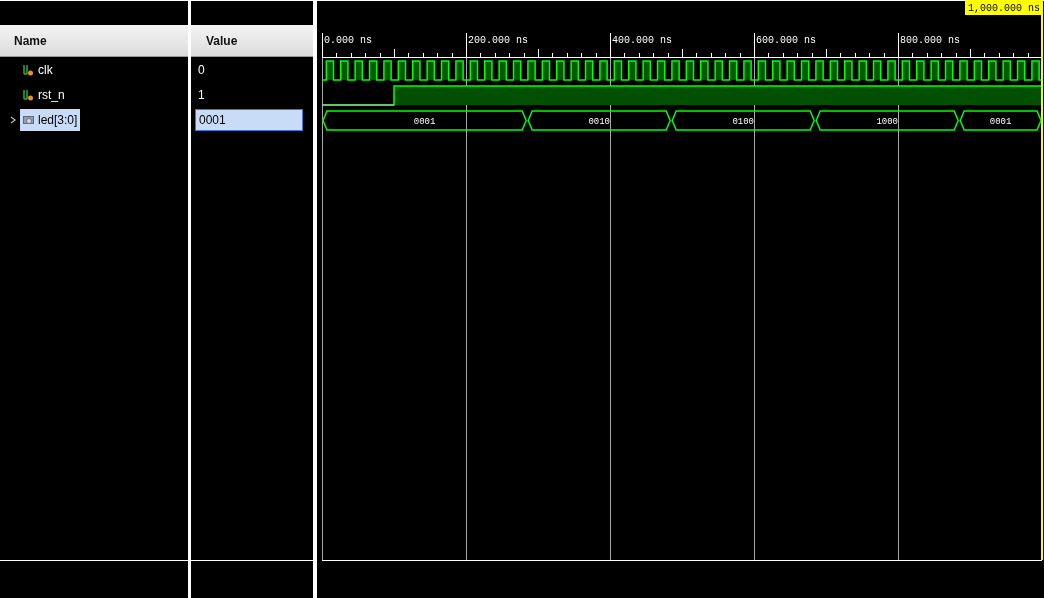  Describe the element at coordinates (599, 121) in the screenshot. I see `bus-value: 0010` at that location.